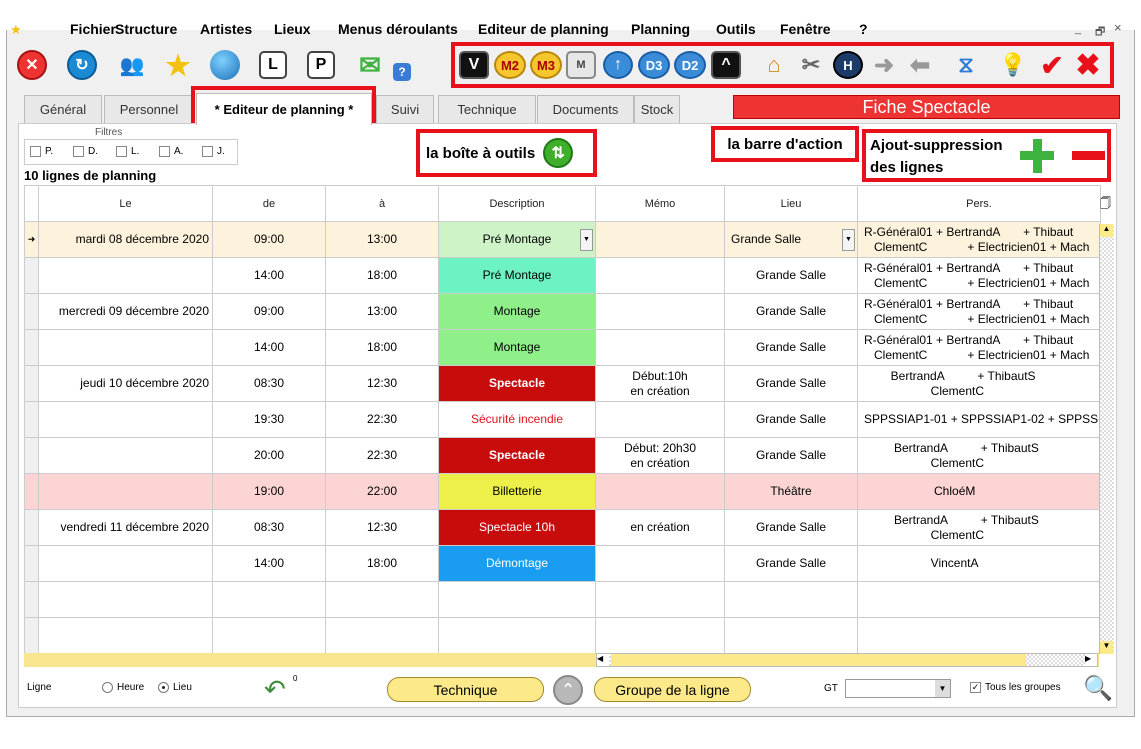 This screenshot has width=1141, height=749. I want to click on horizontal-scrollbar: ◀ ▶, so click(847, 660).